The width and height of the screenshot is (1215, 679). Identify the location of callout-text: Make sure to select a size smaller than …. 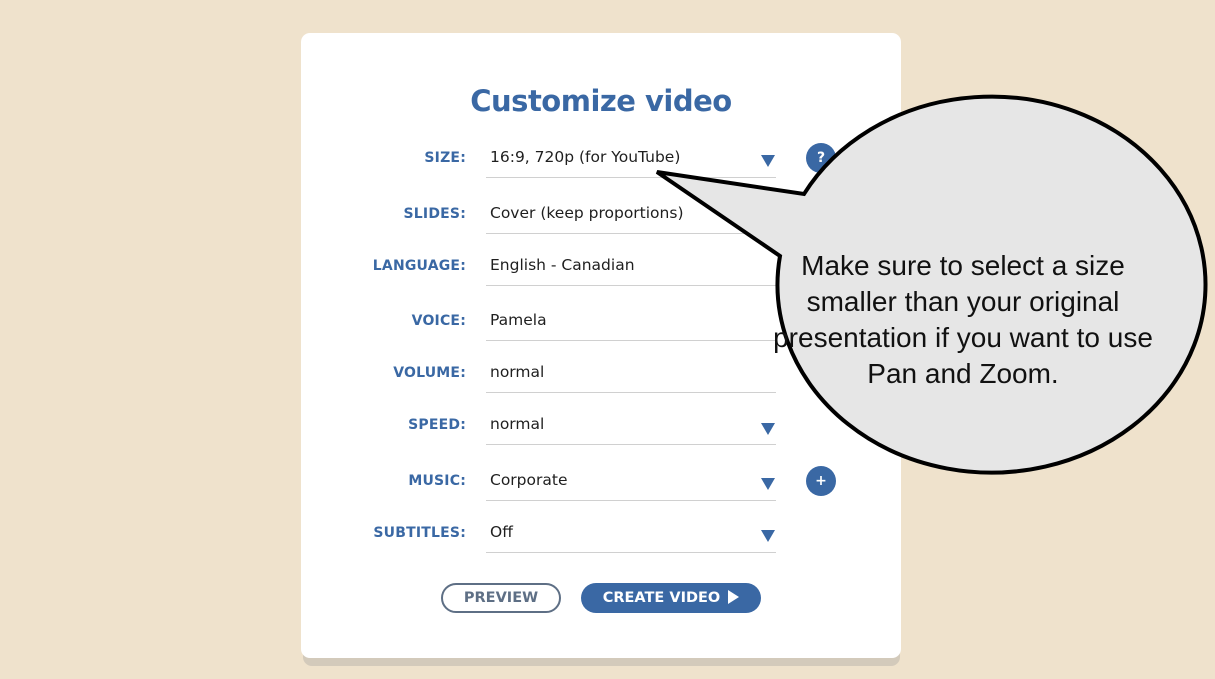
(963, 319).